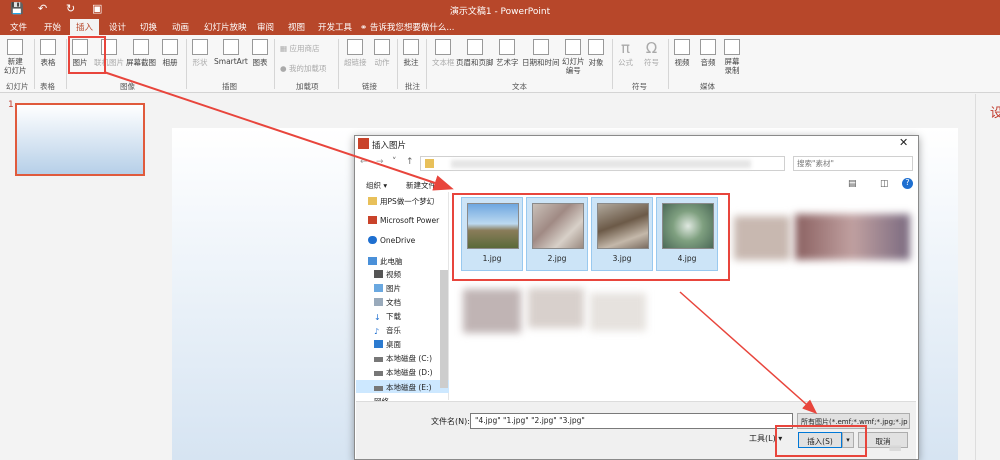 This screenshot has height=460, width=1000. I want to click on arrow-to-insert, so click(748, 352).